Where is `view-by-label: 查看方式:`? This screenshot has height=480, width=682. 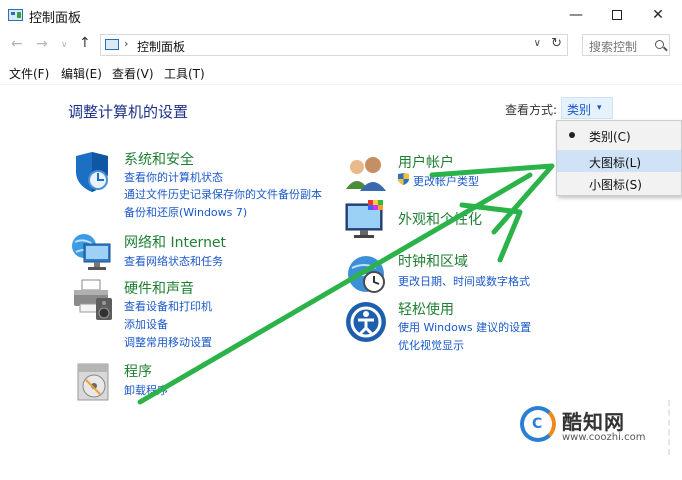
view-by-label: 查看方式: is located at coordinates (531, 110).